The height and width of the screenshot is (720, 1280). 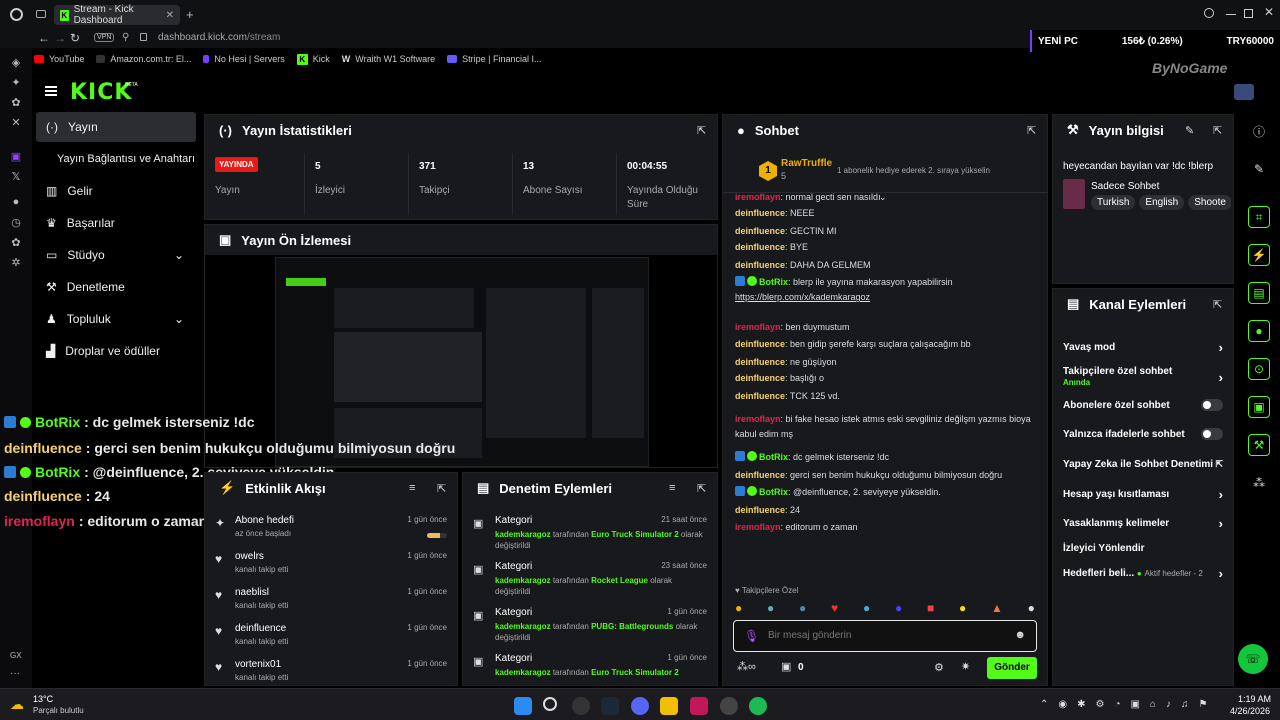 I want to click on crossed-tools-icon: ✕, so click(x=16, y=122).